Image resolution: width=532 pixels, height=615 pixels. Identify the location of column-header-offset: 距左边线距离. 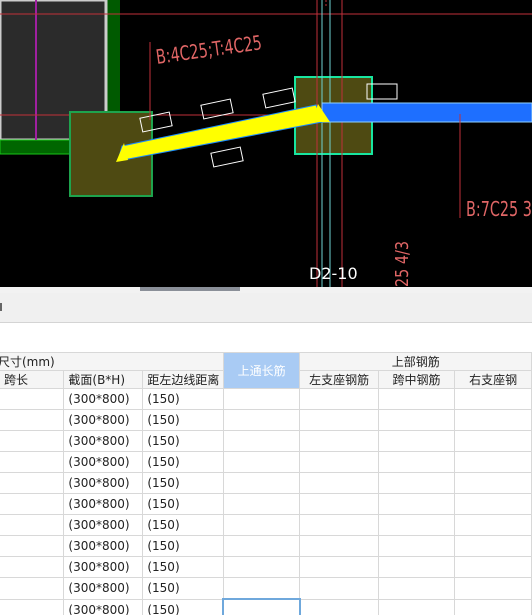
(183, 379).